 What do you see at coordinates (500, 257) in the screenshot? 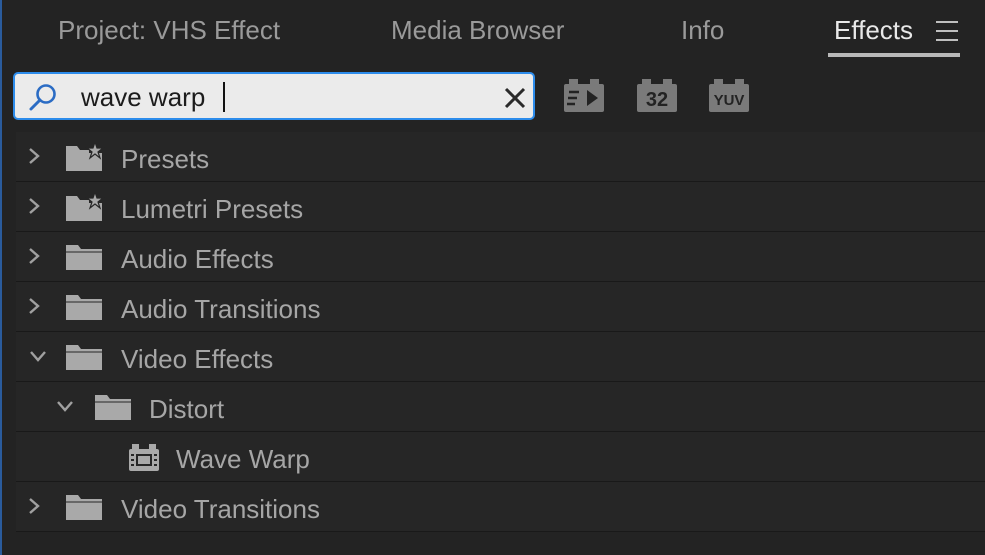
I see `tree-item-audio-effects: Audio Effects` at bounding box center [500, 257].